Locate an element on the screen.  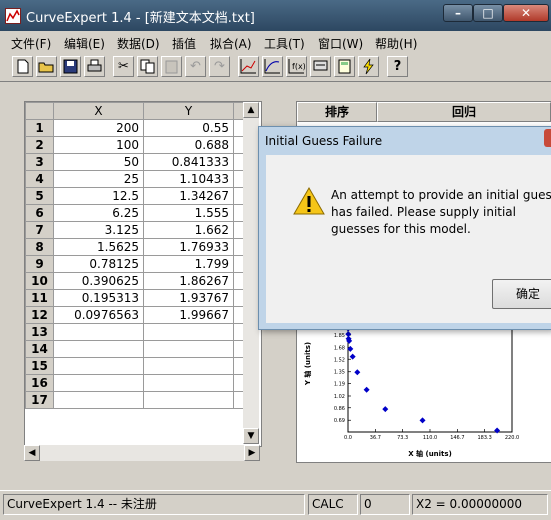
cell-y: 0.841333 is located at coordinates (188, 162).